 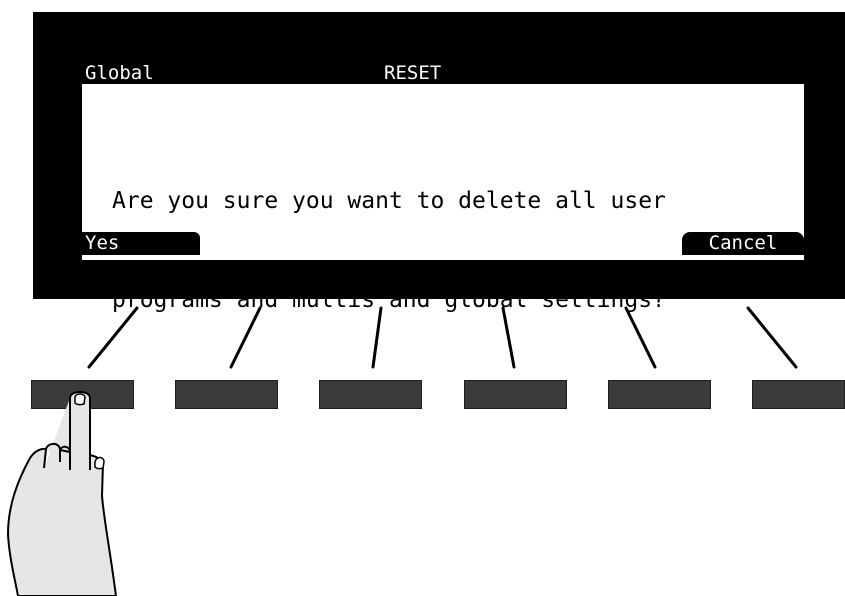 What do you see at coordinates (62, 493) in the screenshot?
I see `pointing-hand-icon` at bounding box center [62, 493].